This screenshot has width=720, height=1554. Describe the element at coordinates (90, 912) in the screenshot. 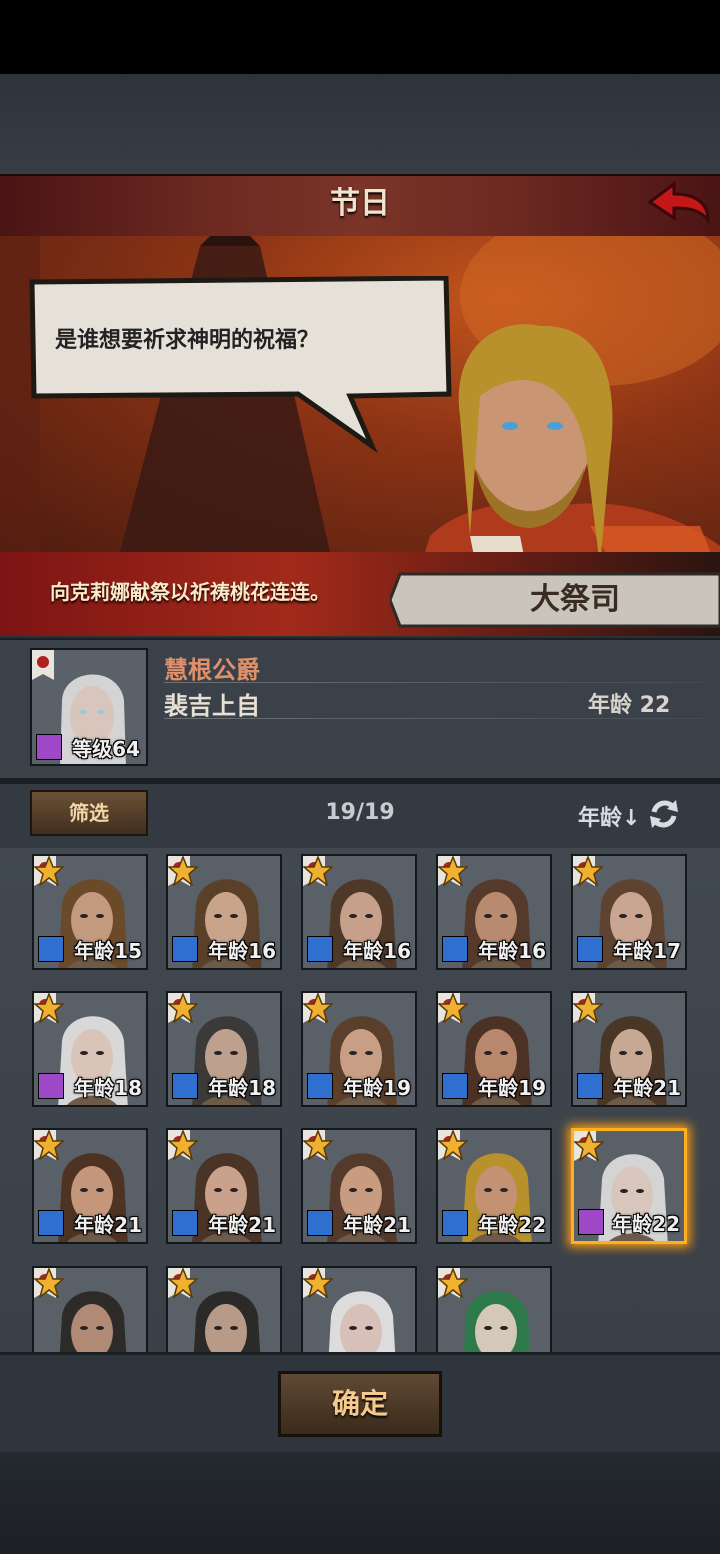

I see `character-card: 年龄15` at that location.